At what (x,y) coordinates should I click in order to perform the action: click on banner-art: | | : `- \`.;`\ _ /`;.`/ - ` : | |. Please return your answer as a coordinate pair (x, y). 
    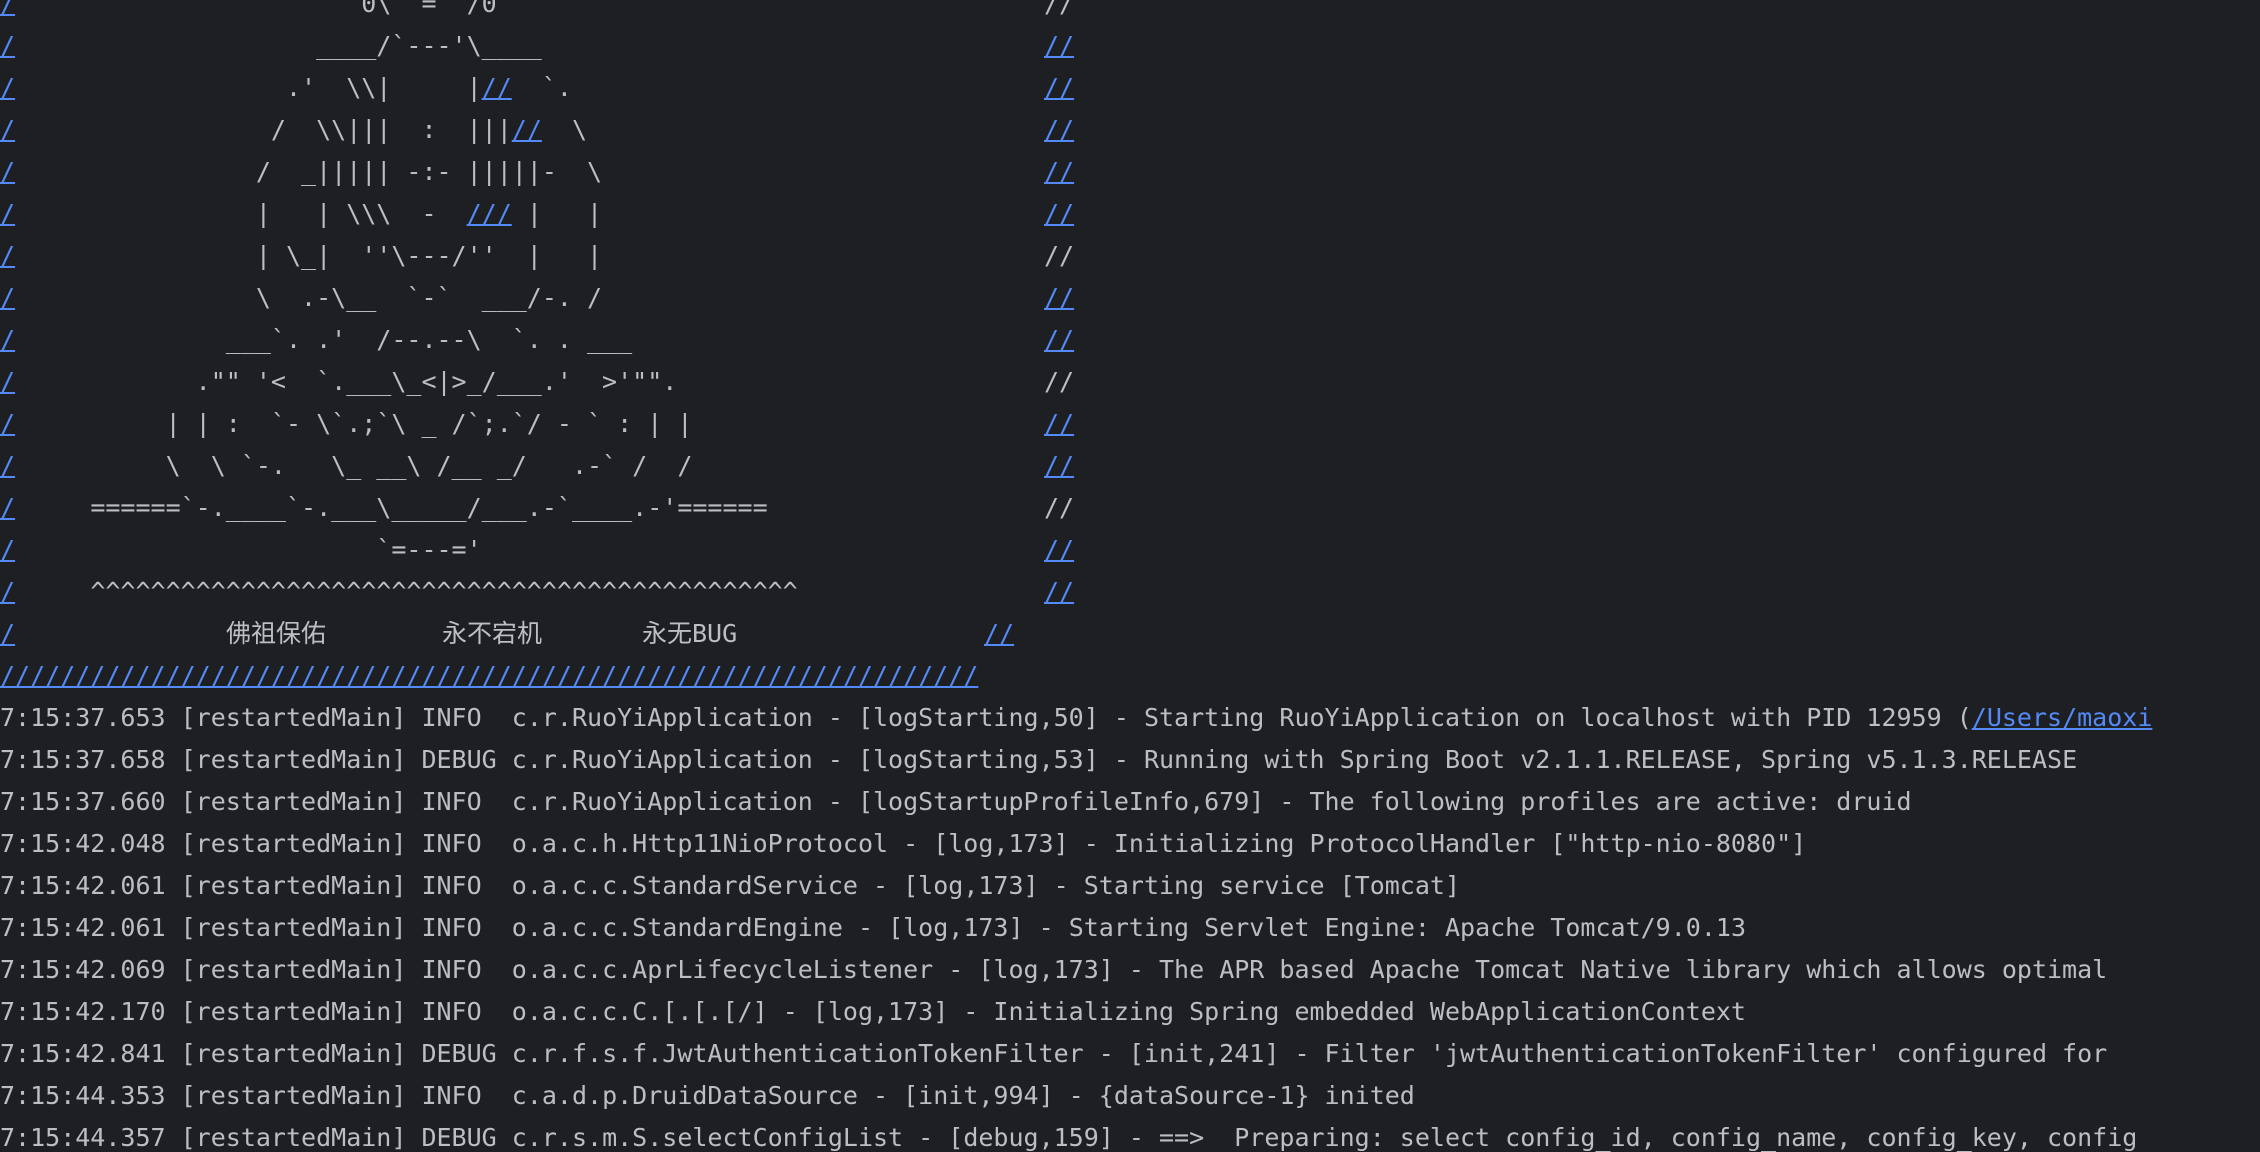
    Looking at the image, I should click on (391, 423).